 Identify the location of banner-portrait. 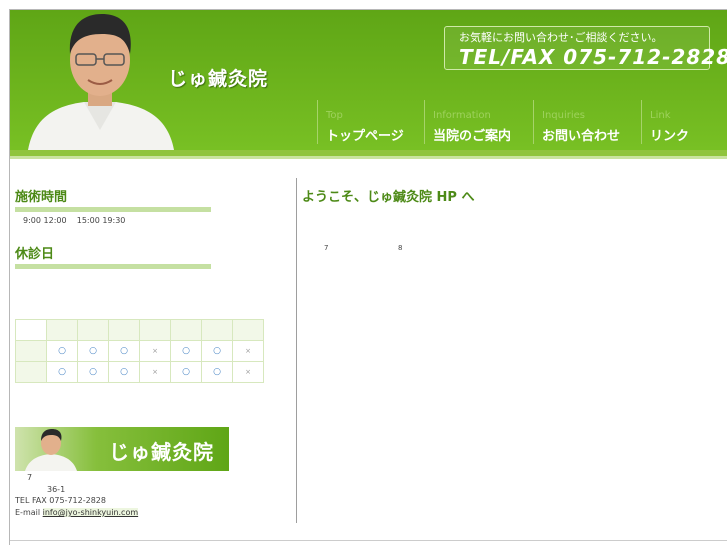
(51, 450).